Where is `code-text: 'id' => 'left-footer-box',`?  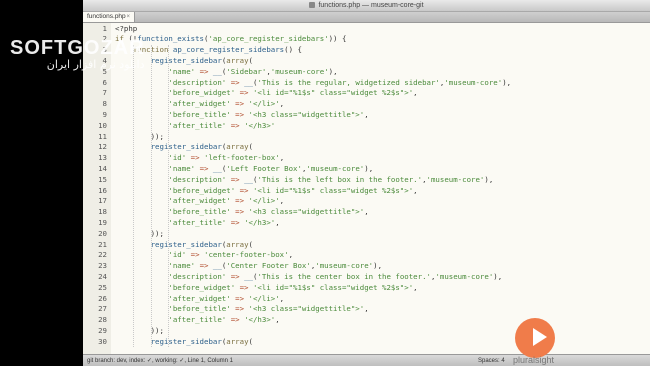 code-text: 'id' => 'left-footer-box', is located at coordinates (226, 158).